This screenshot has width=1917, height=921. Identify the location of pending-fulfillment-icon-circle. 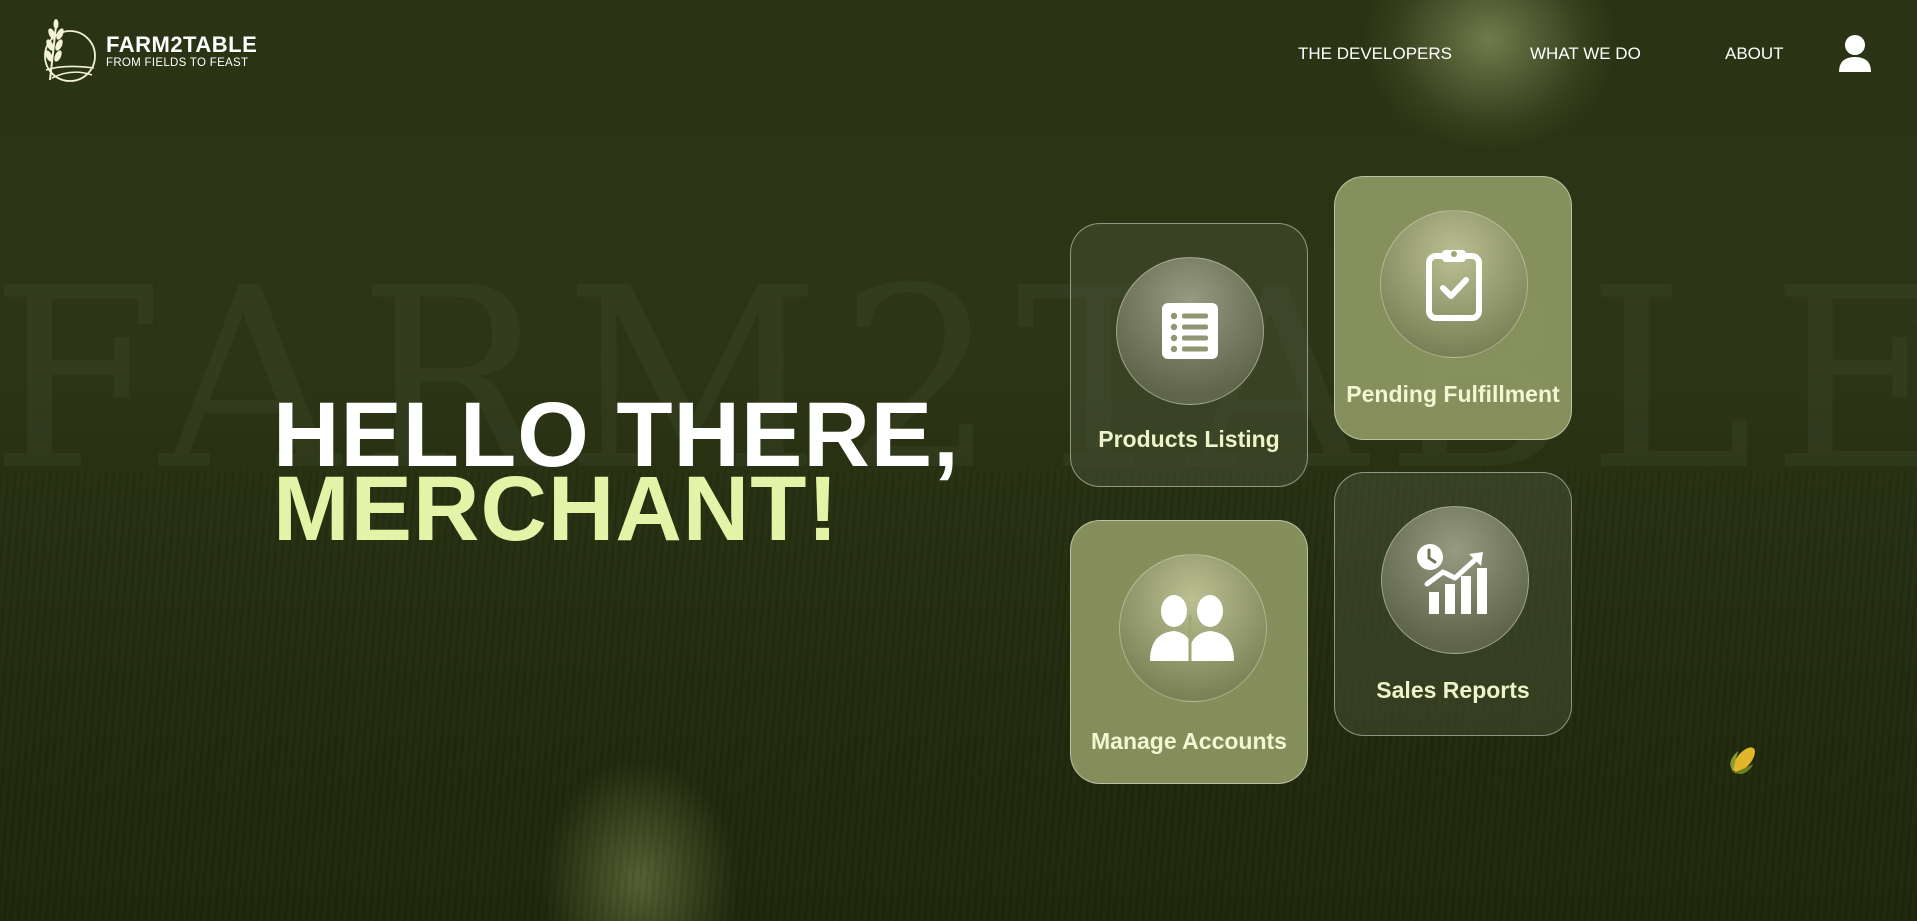
(1454, 284).